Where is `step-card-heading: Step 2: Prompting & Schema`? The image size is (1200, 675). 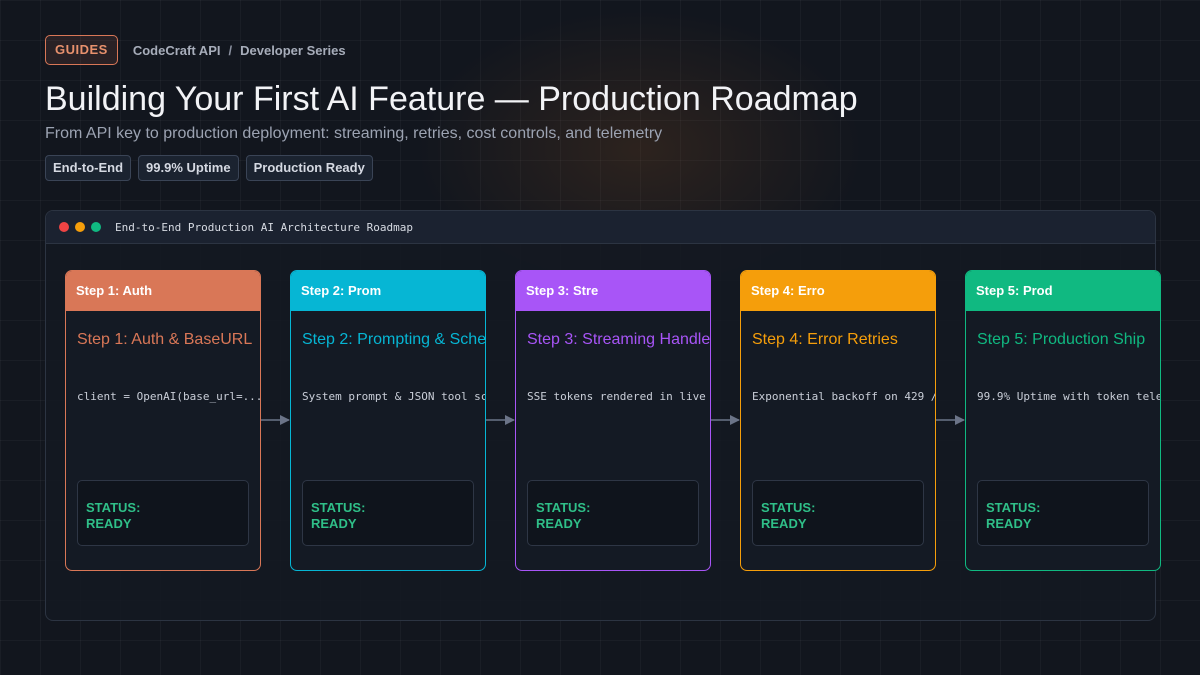 step-card-heading: Step 2: Prompting & Schema is located at coordinates (394, 339).